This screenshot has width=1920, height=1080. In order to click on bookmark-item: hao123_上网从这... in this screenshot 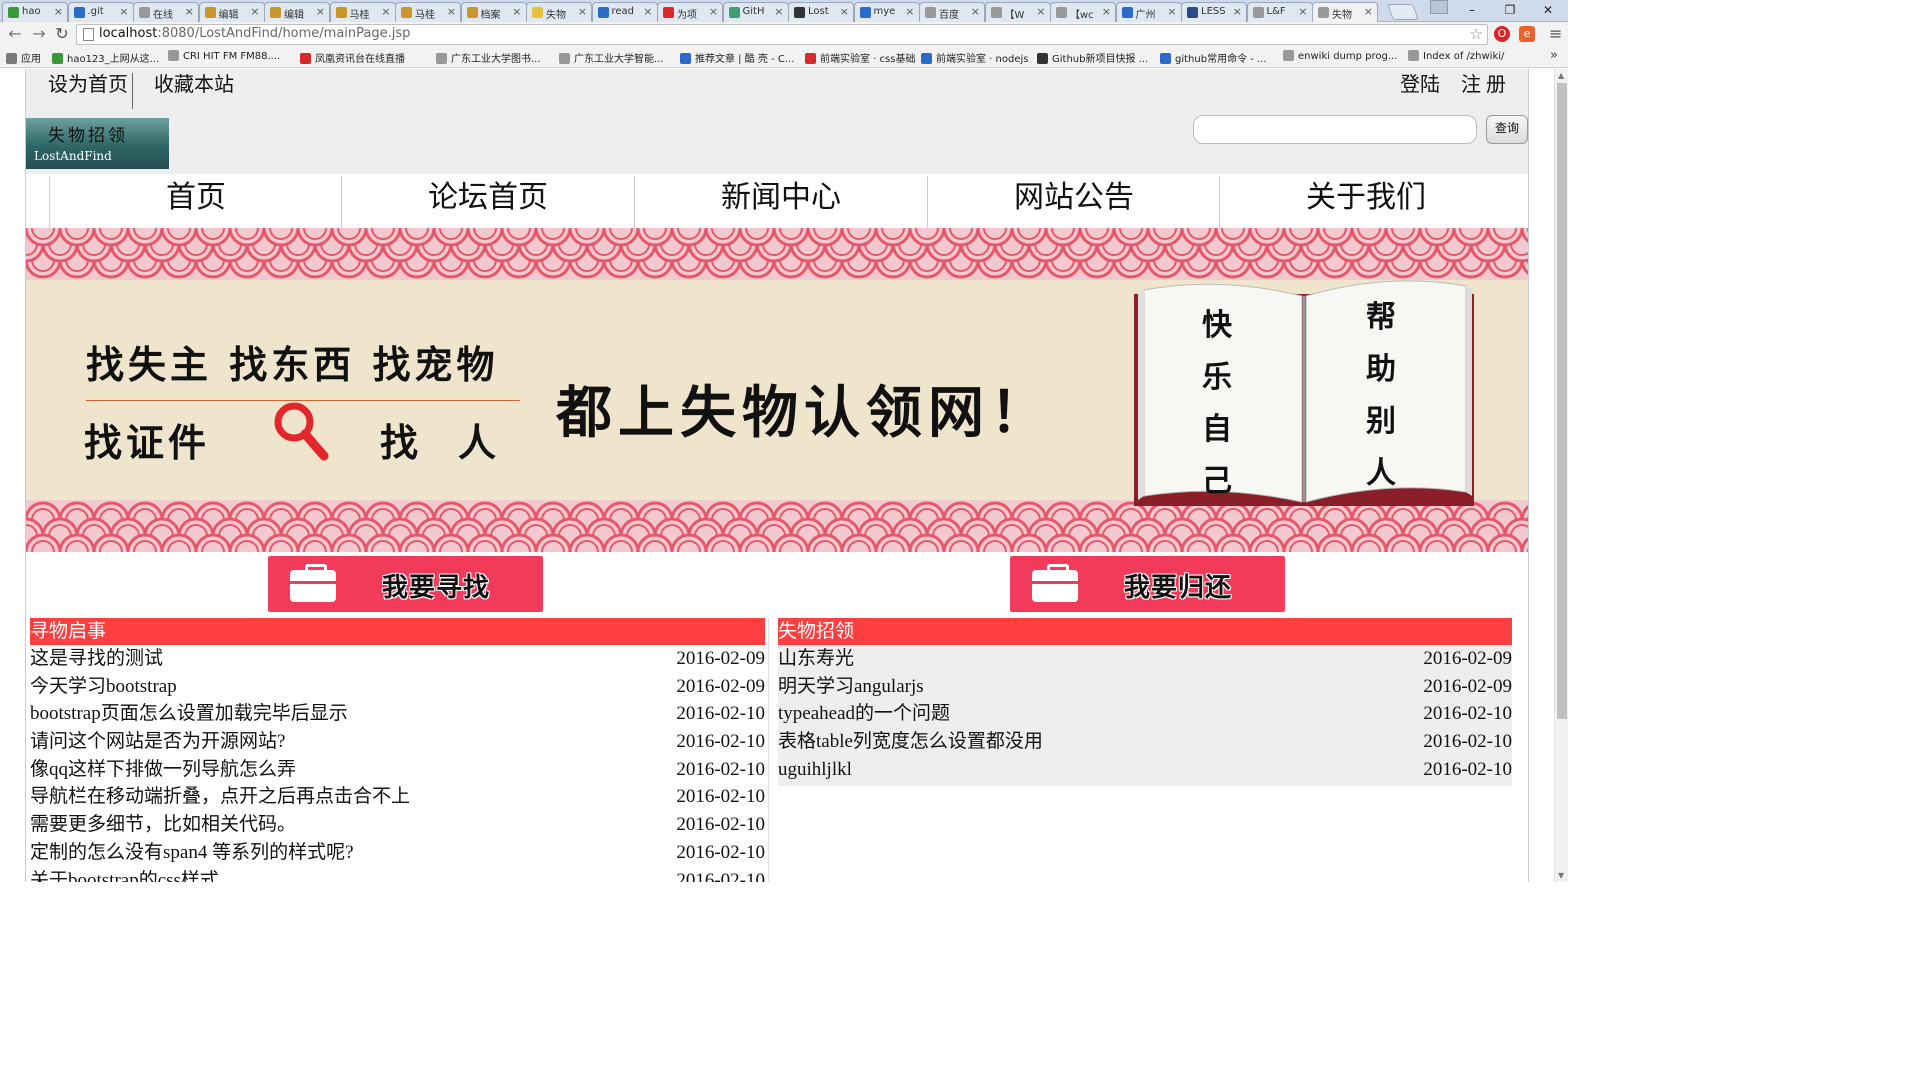, I will do `click(105, 58)`.